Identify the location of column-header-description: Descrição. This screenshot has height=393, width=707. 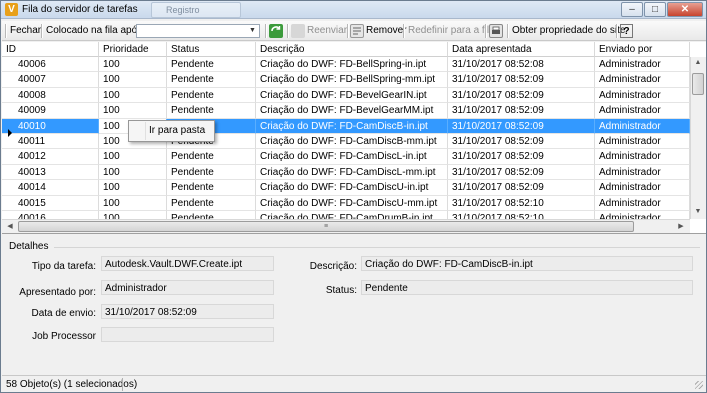
(352, 49).